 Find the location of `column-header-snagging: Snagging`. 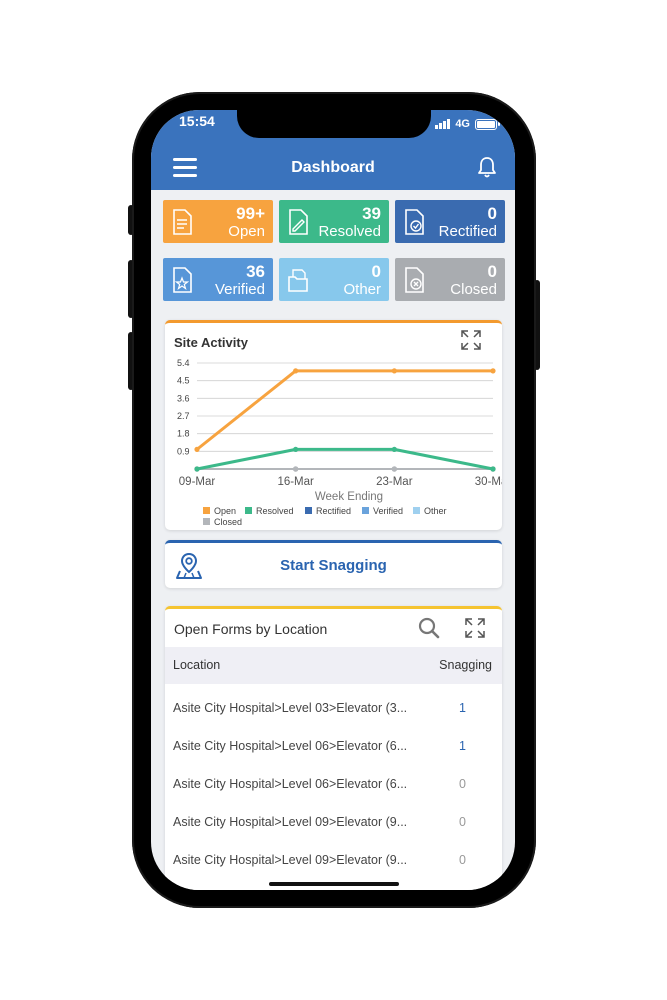

column-header-snagging: Snagging is located at coordinates (465, 665).